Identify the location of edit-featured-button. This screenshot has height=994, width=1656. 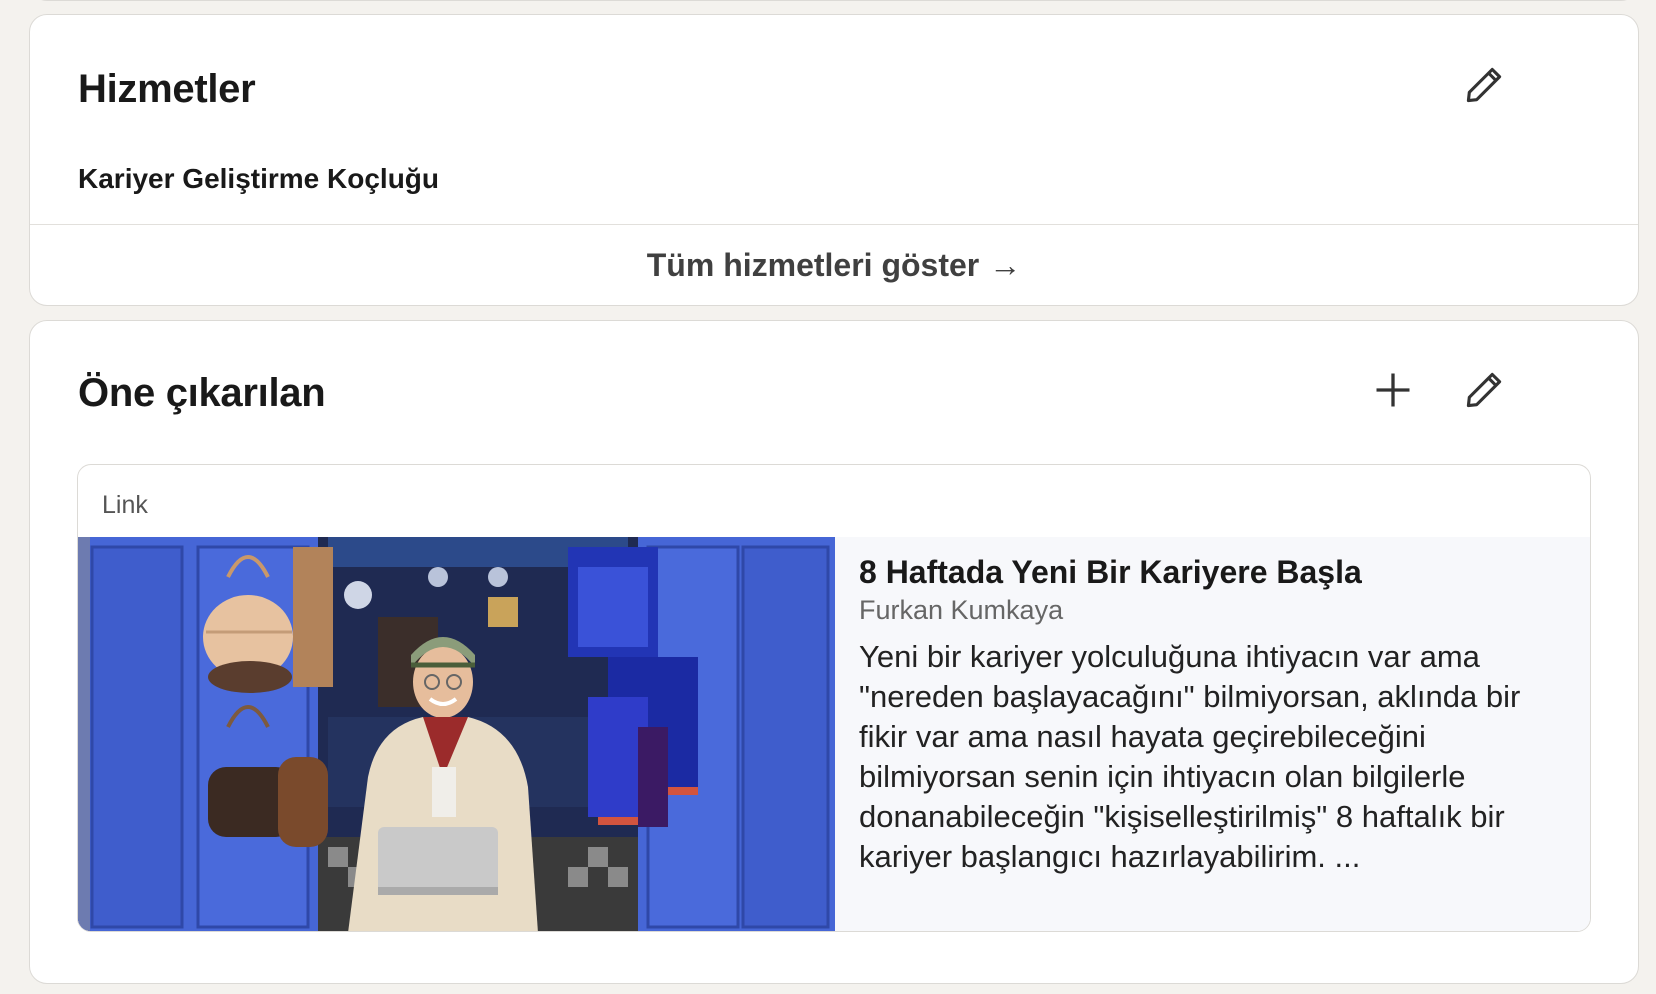
(1484, 390).